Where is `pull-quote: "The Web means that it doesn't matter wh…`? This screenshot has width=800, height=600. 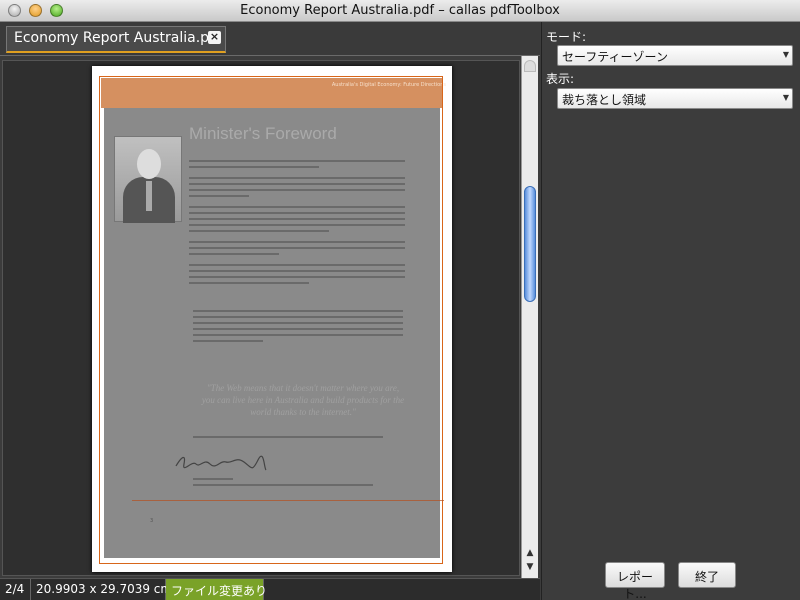 pull-quote: "The Web means that it doesn't matter wh… is located at coordinates (303, 400).